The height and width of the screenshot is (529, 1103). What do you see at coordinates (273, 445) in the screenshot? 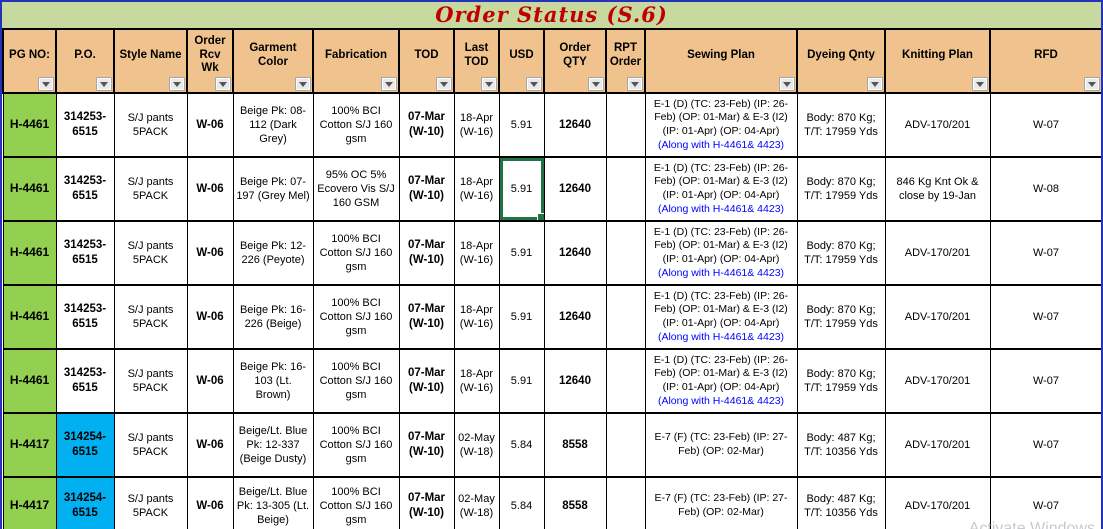
I see `cell-garment-color: Beige/Lt. Blue Pk: 12-337 (Beige Dusty)` at bounding box center [273, 445].